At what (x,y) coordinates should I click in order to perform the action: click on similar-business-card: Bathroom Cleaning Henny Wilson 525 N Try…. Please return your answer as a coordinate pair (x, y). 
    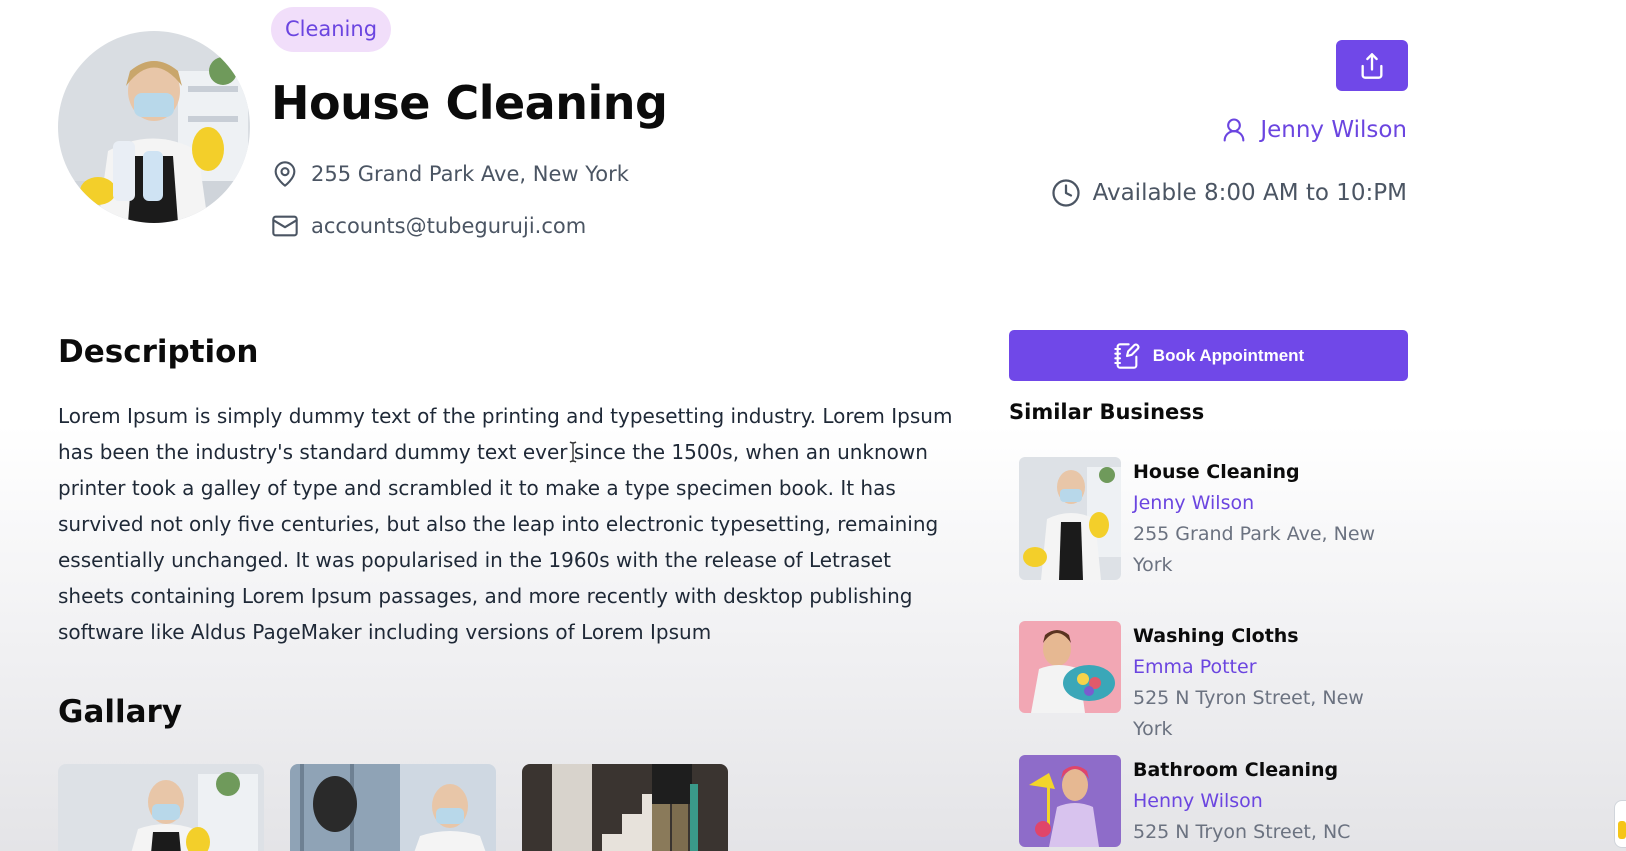
    Looking at the image, I should click on (1211, 801).